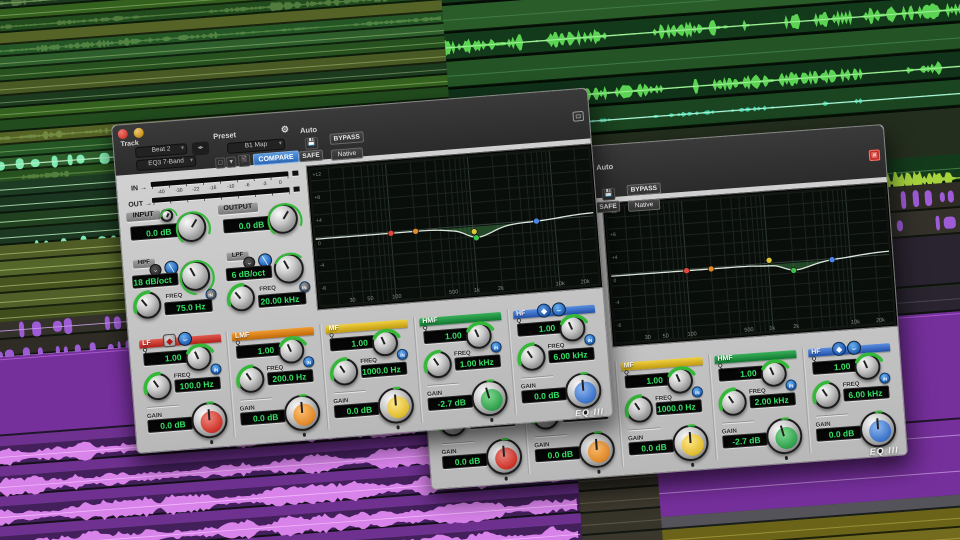 The width and height of the screenshot is (960, 540). Describe the element at coordinates (316, 175) in the screenshot. I see `svg-text: +12` at that location.